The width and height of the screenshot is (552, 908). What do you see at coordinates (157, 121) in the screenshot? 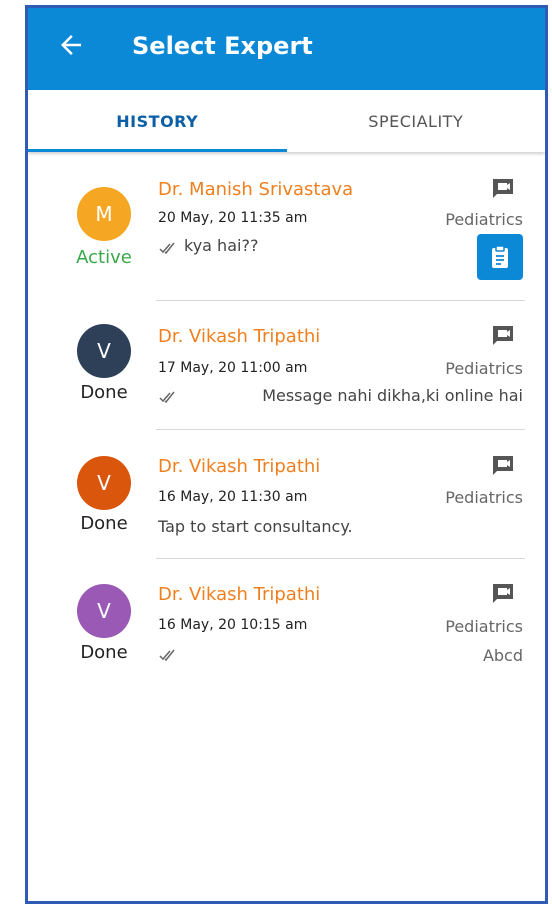
I see `tab-history: HISTORY` at bounding box center [157, 121].